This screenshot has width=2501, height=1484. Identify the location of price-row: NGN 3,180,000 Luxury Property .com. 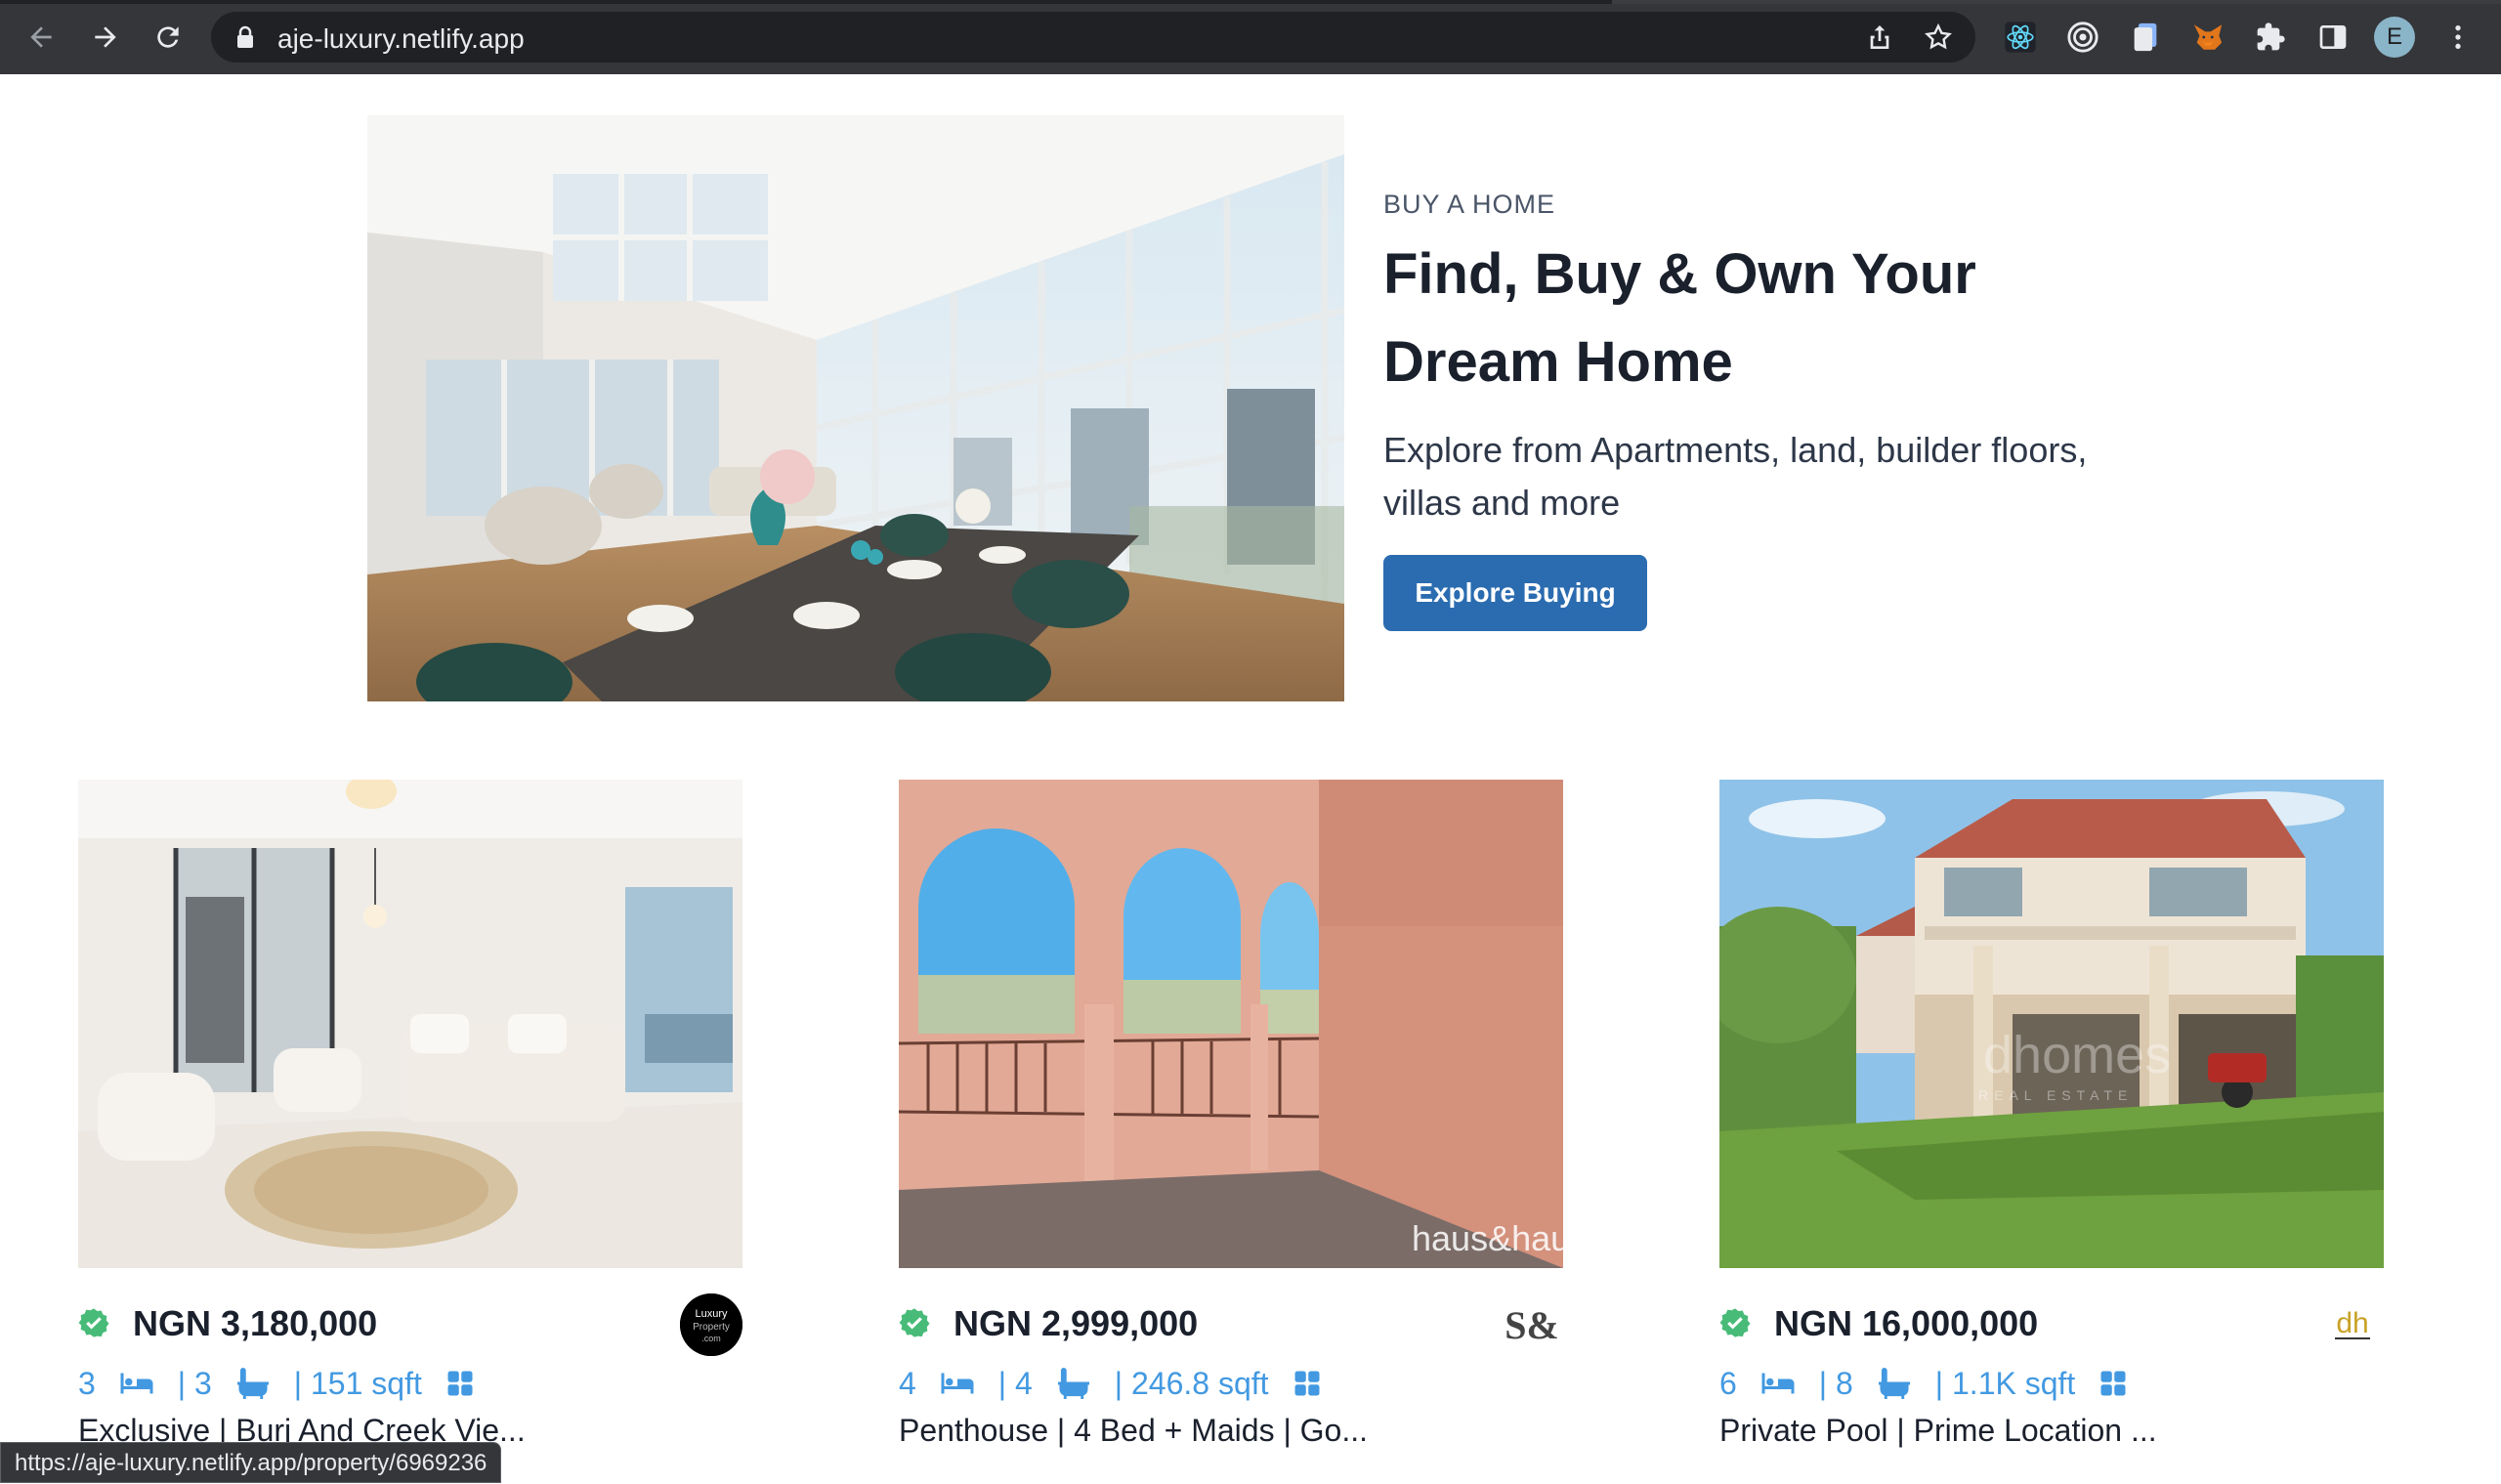
(410, 1324).